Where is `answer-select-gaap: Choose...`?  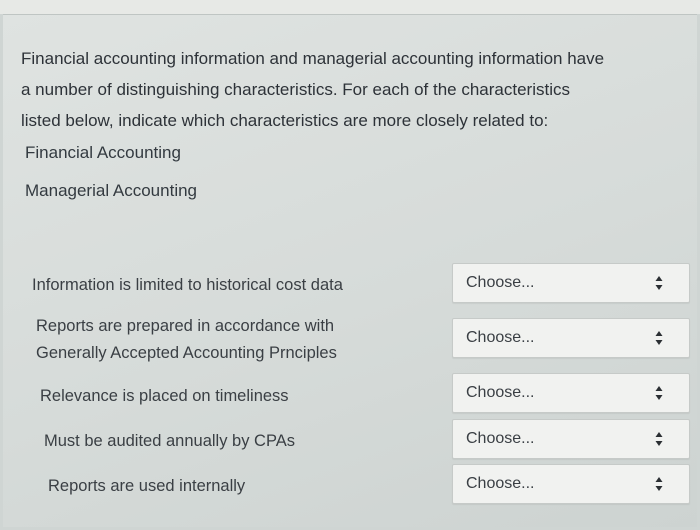 answer-select-gaap: Choose... is located at coordinates (571, 338).